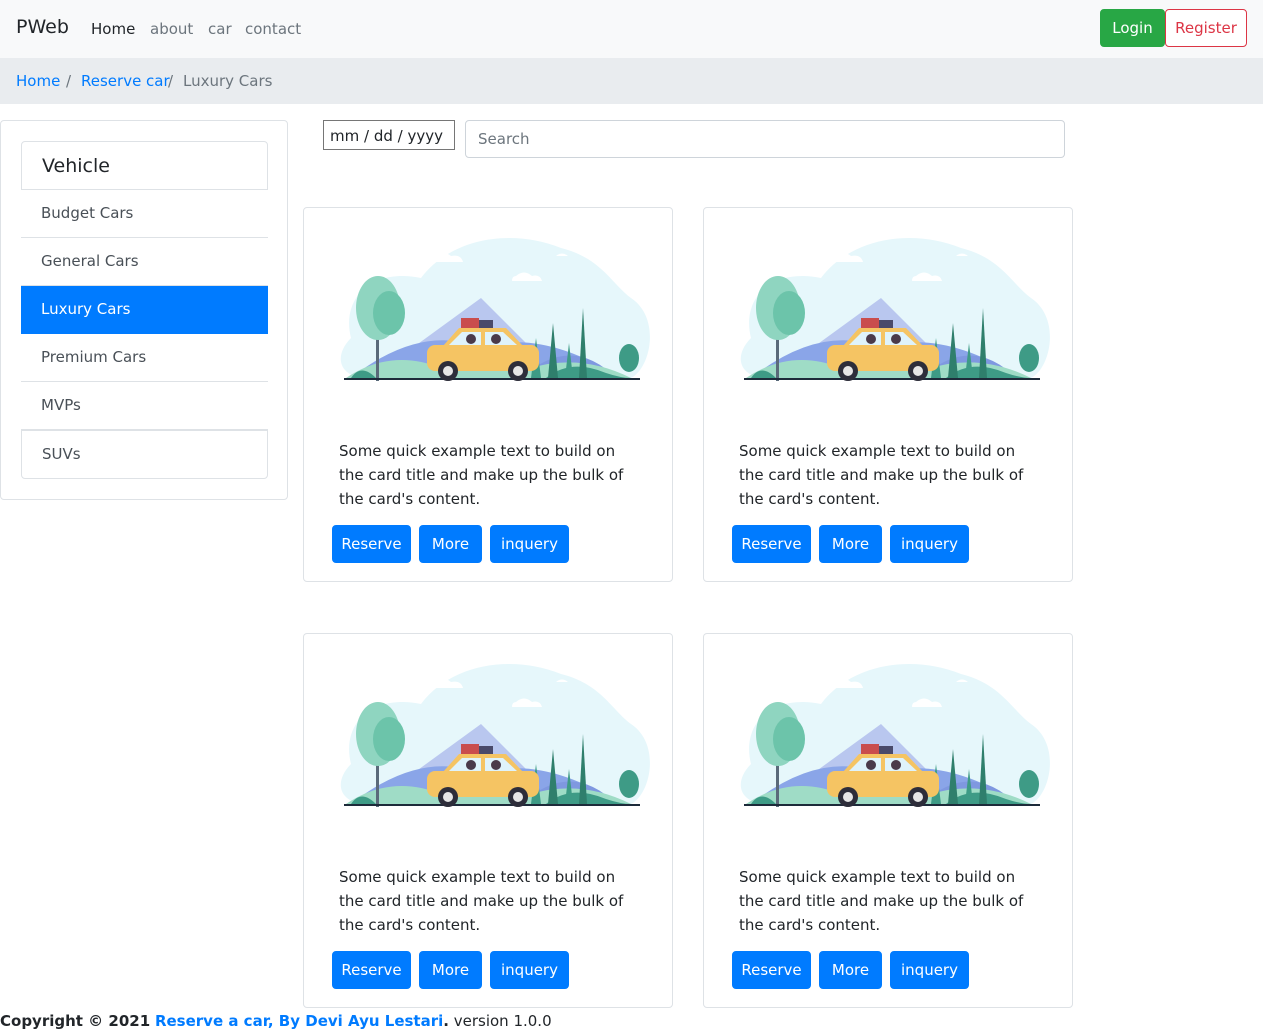 Image resolution: width=1263 pixels, height=1033 pixels. I want to click on breadcrumb: Home / Reserve car / Luxury Cars, so click(631, 81).